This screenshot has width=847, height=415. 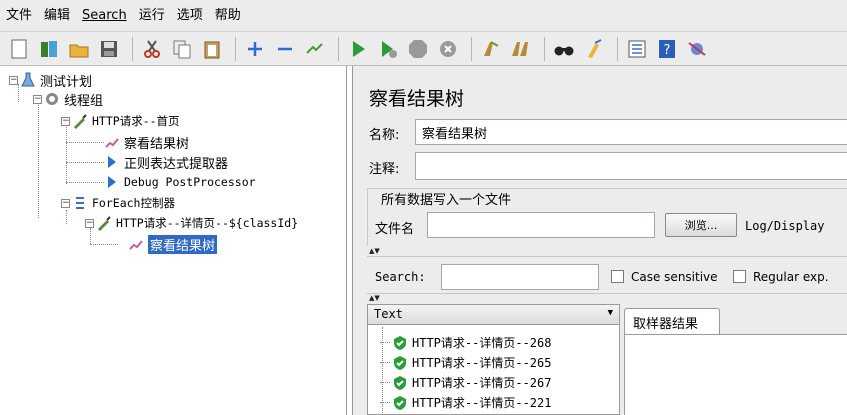 What do you see at coordinates (423, 16) in the screenshot?
I see `menu-bar: 文件 编辑 Search 运行 选项 帮助` at bounding box center [423, 16].